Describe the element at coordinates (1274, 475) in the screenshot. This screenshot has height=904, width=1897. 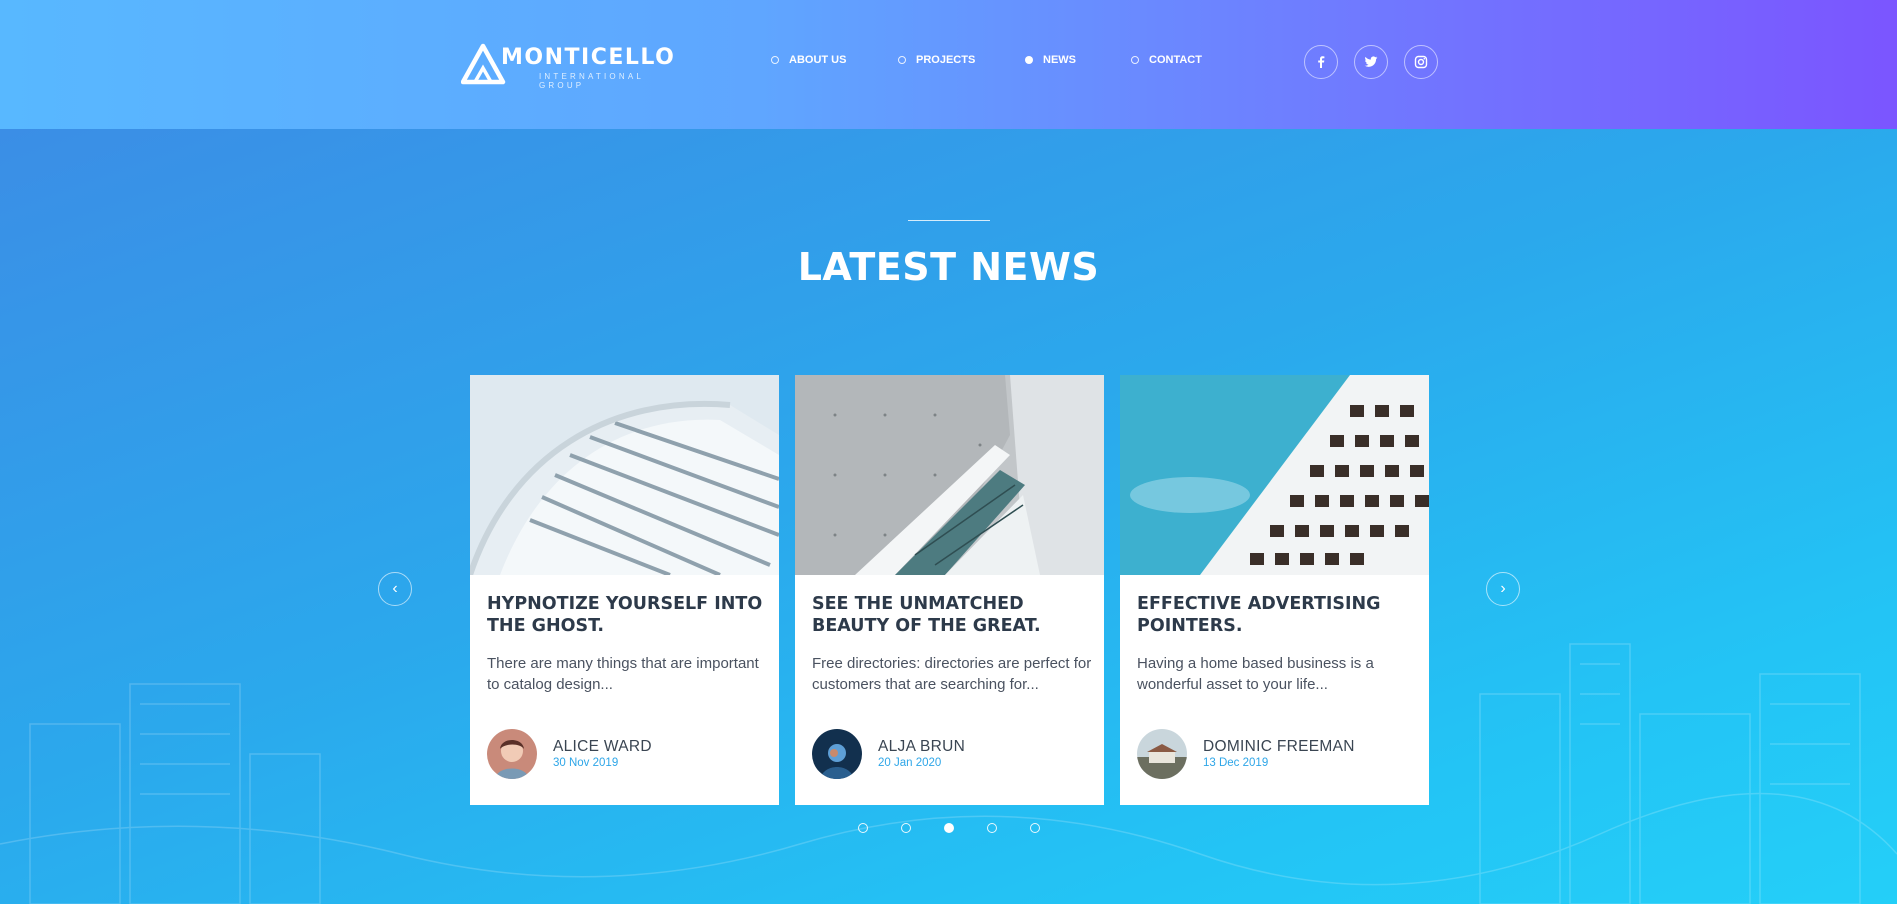
I see `card-image-grid-building` at that location.